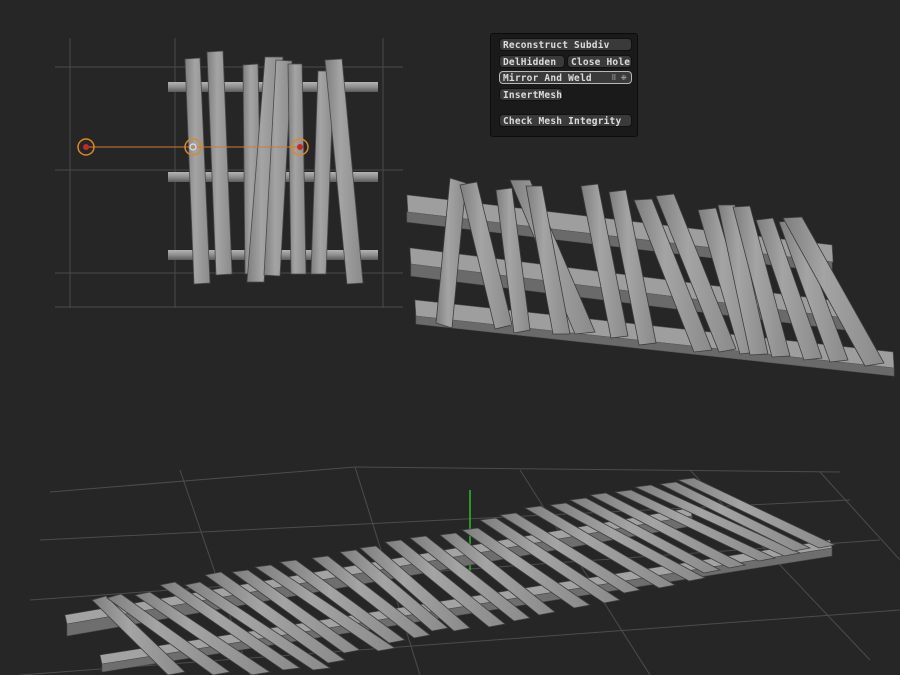 The image size is (900, 675). Describe the element at coordinates (565, 44) in the screenshot. I see `reconstruct-subdiv-button: Reconstruct Subdiv` at that location.